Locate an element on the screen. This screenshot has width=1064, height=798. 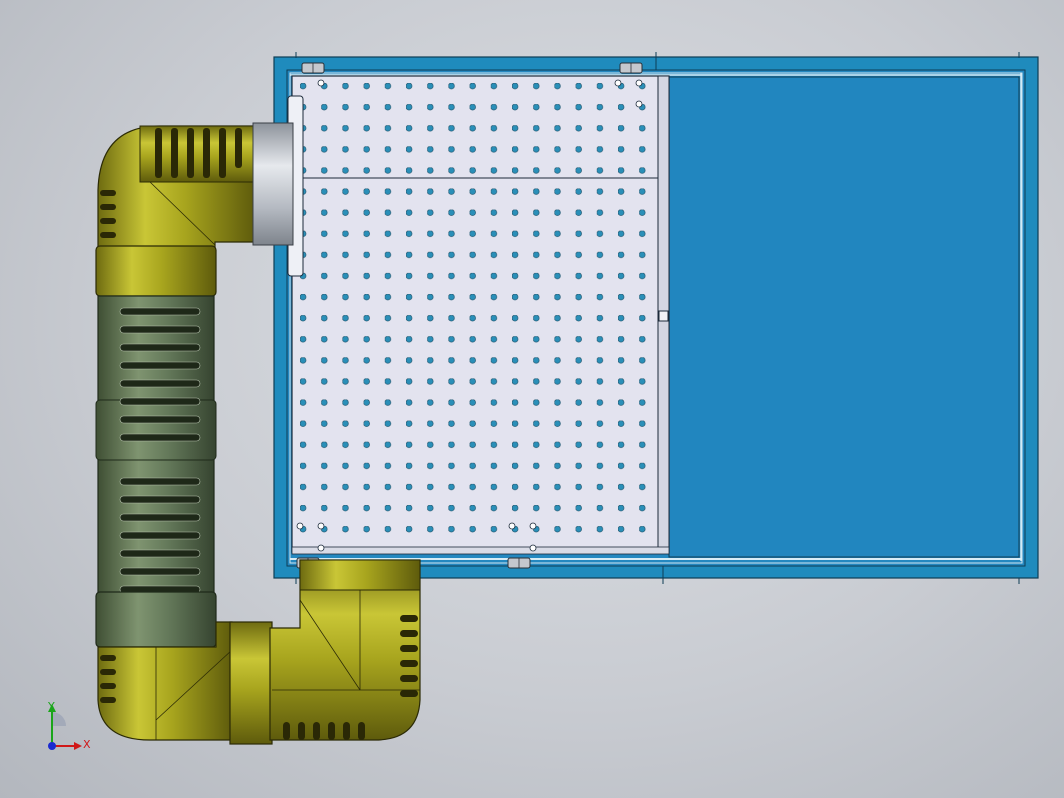
inlet-flange is located at coordinates (273, 184).